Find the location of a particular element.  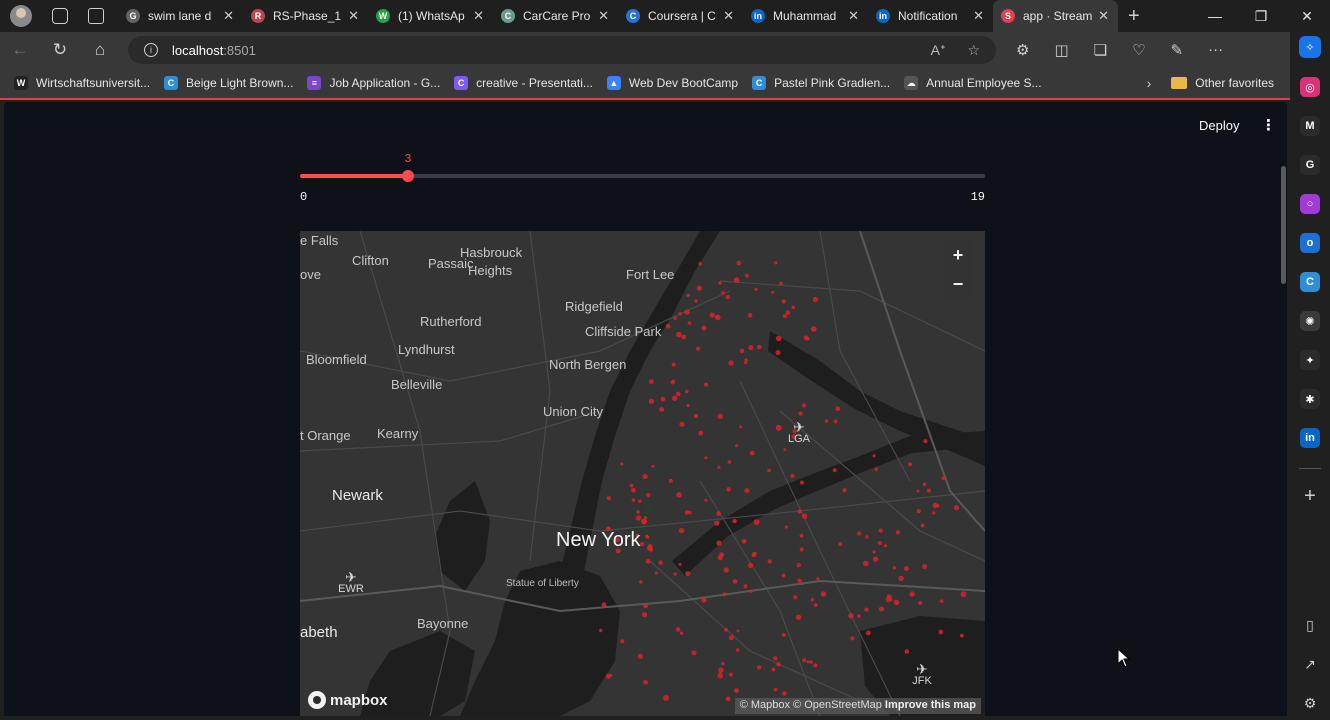

browser-tab: C CarCare Pro ✕ is located at coordinates (555, 16).